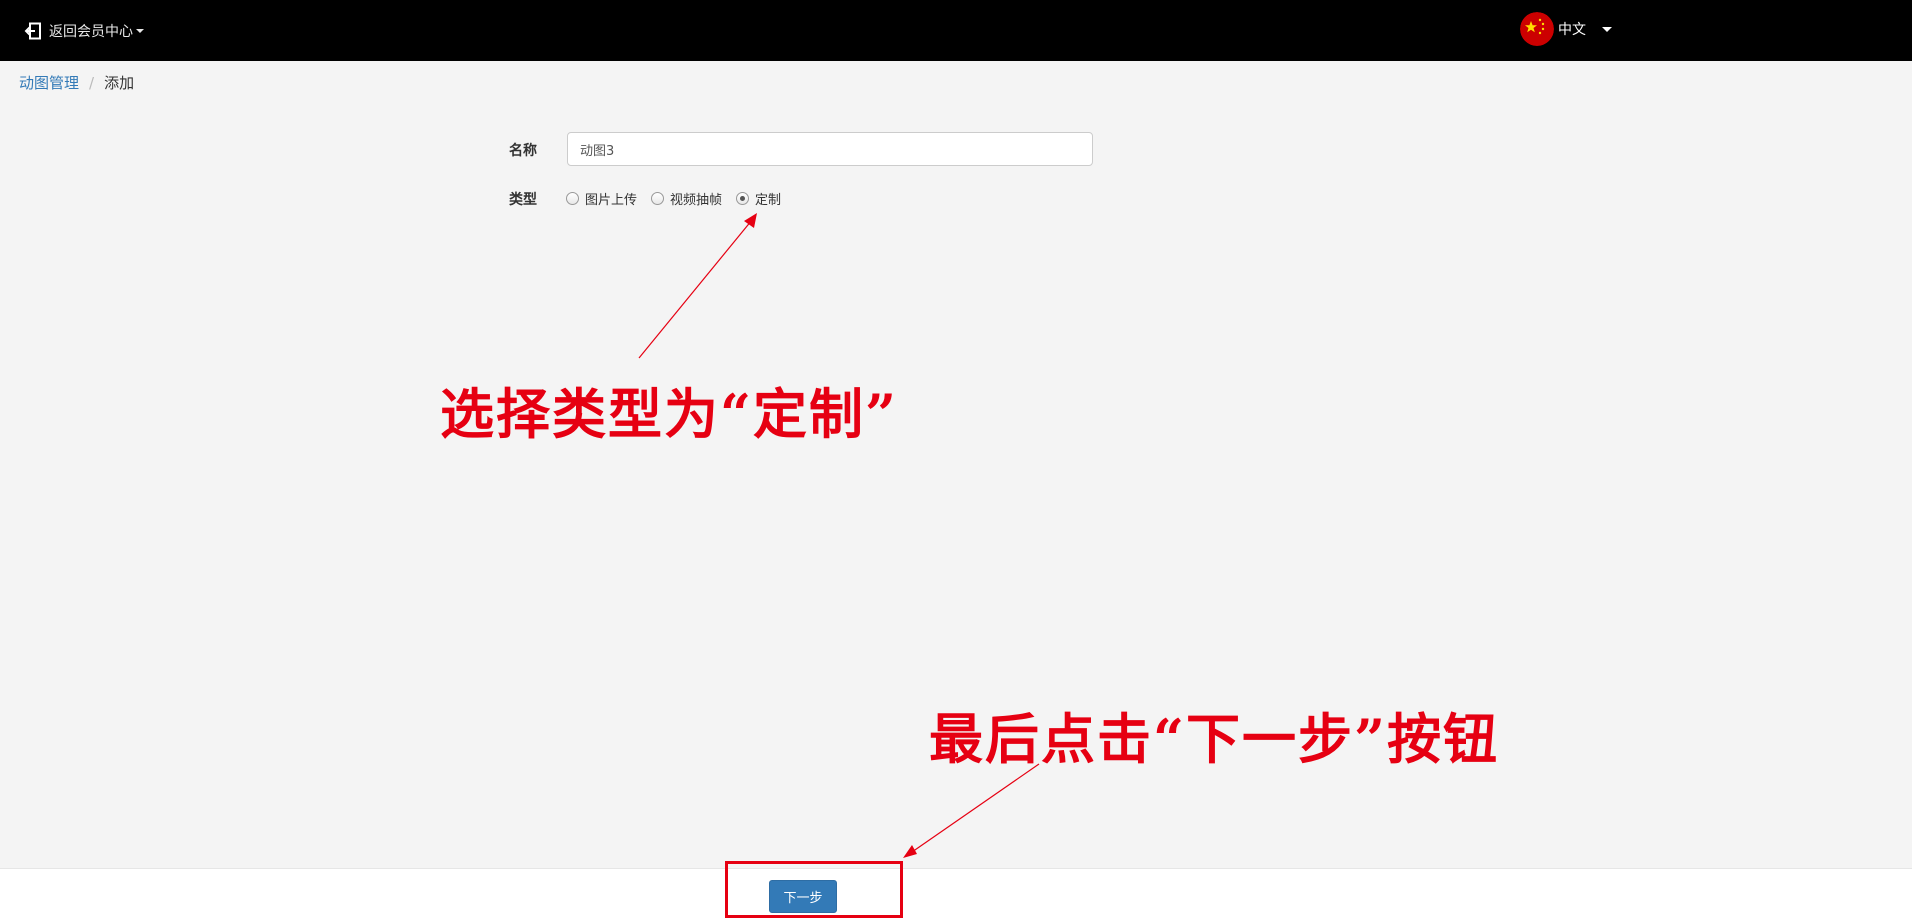  Describe the element at coordinates (768, 200) in the screenshot. I see `radio-label: 定制` at that location.